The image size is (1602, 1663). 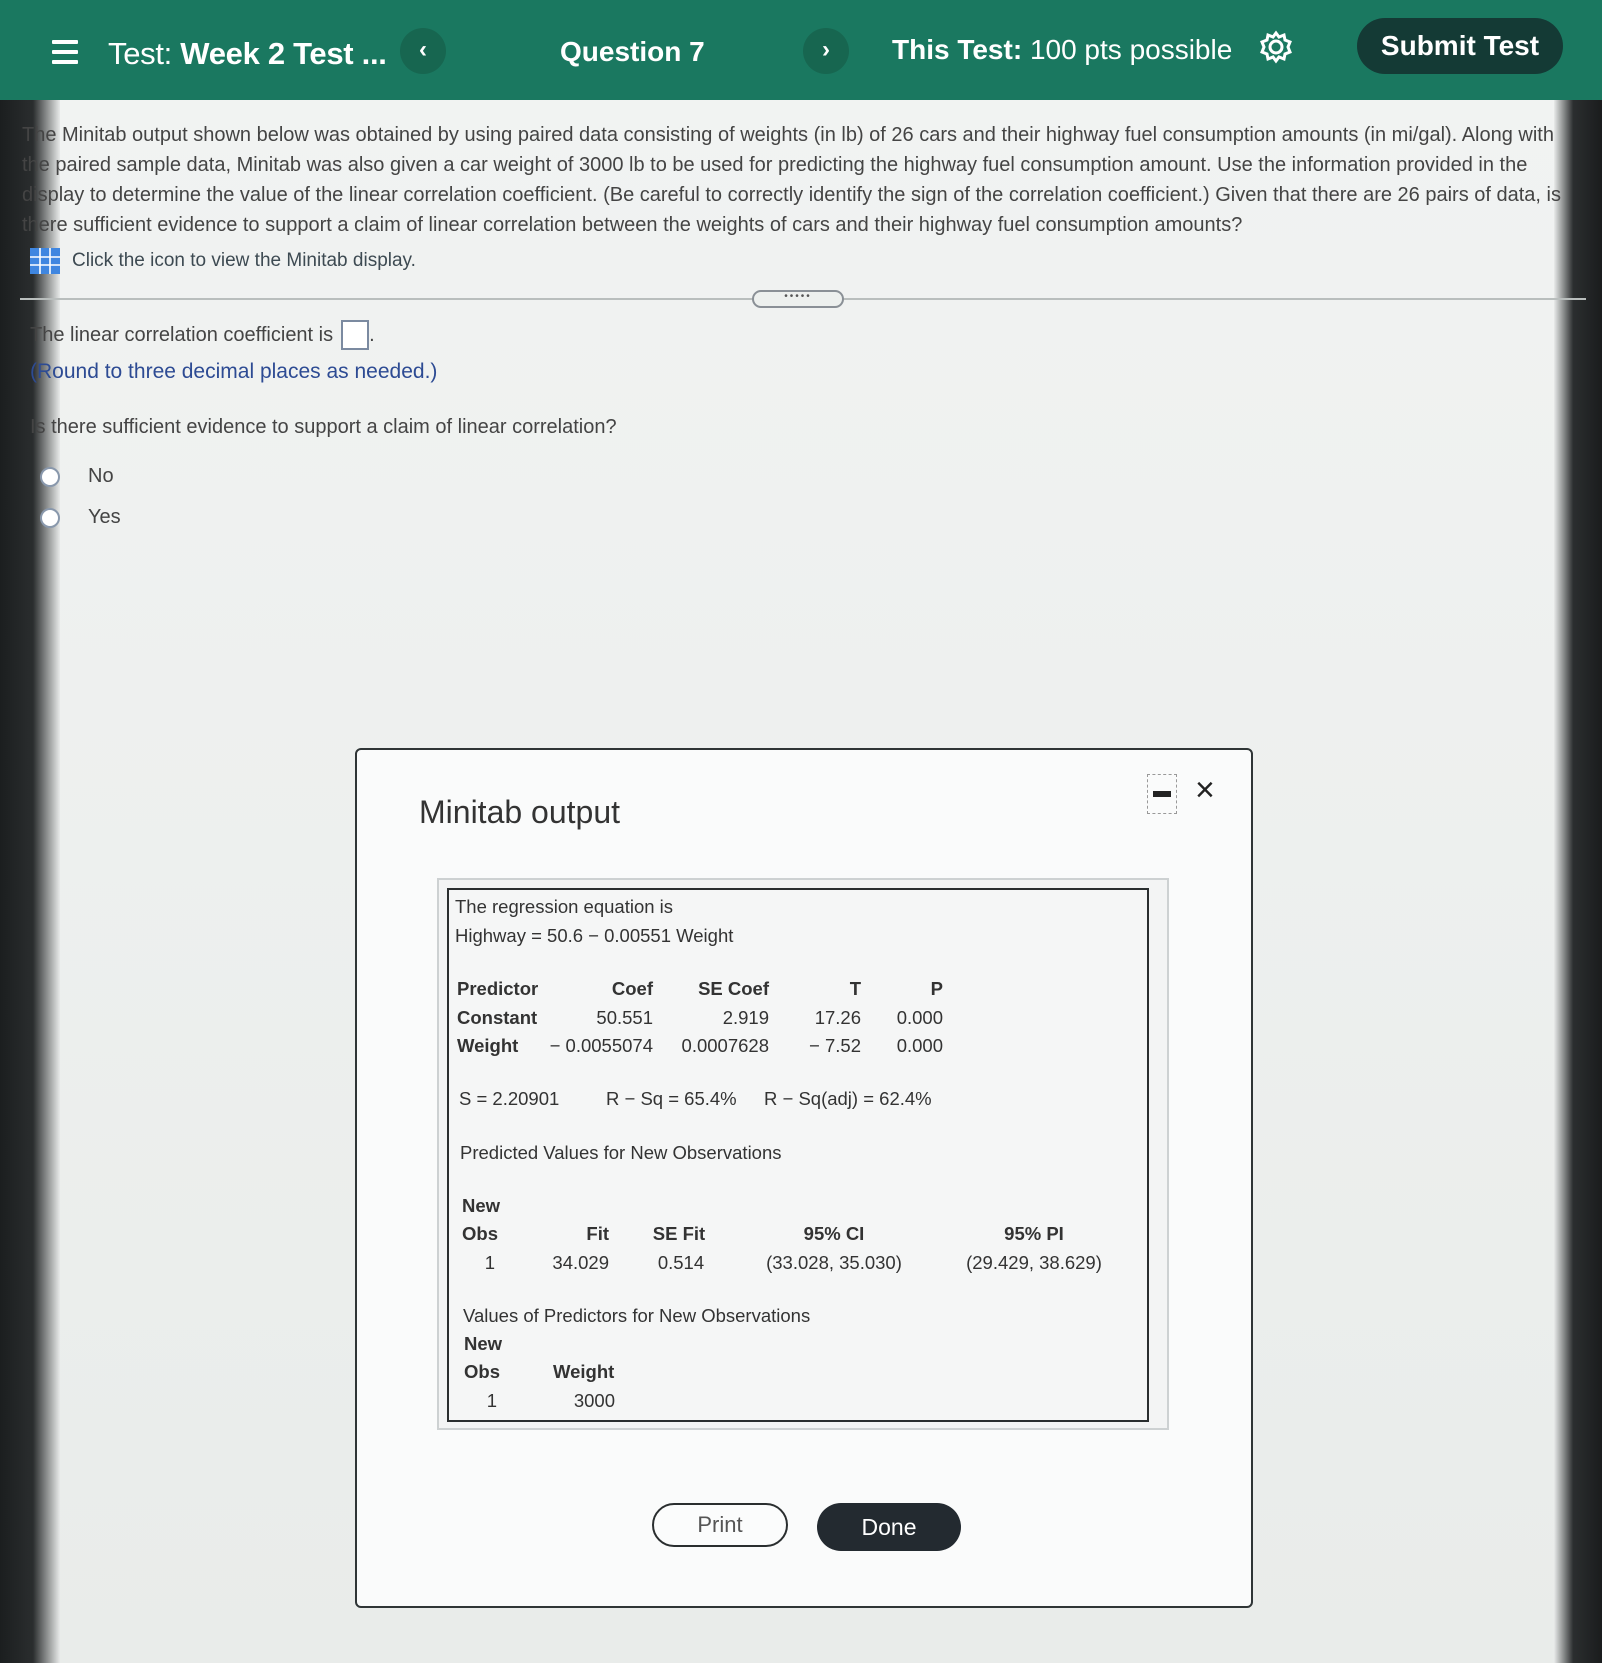 I want to click on r-sq-value: R − Sq = 65.4%, so click(x=671, y=1098).